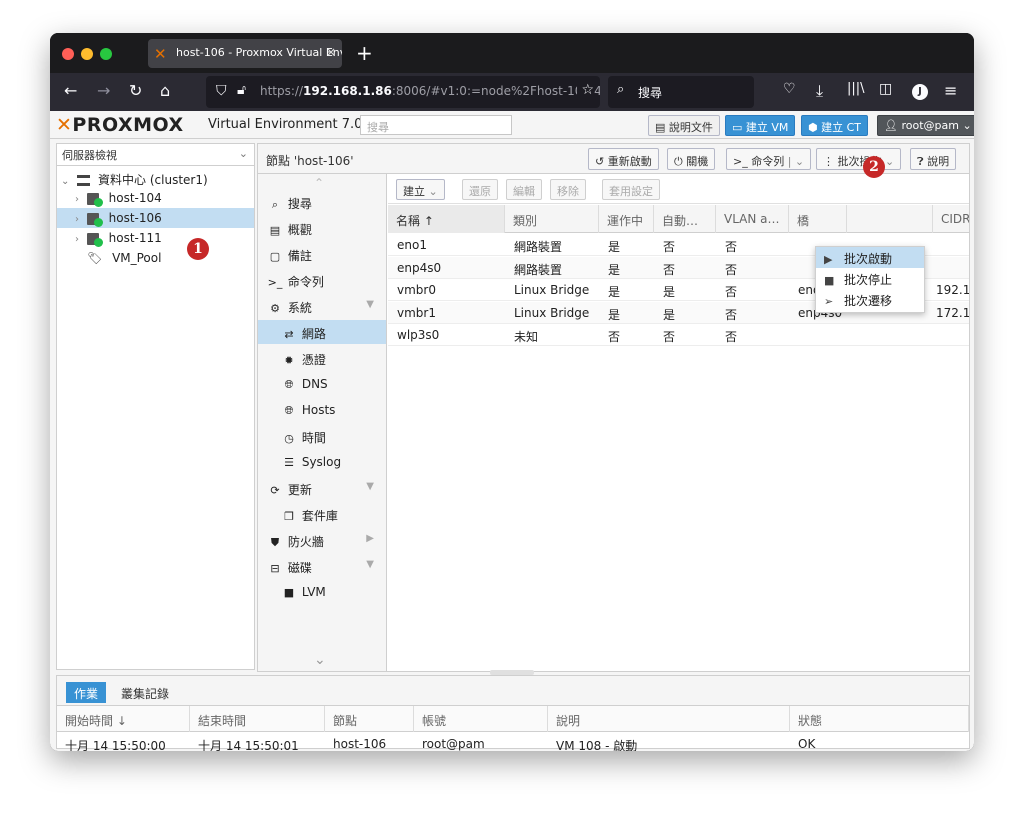  I want to click on scroll-up-icon: ⌃, so click(319, 183).